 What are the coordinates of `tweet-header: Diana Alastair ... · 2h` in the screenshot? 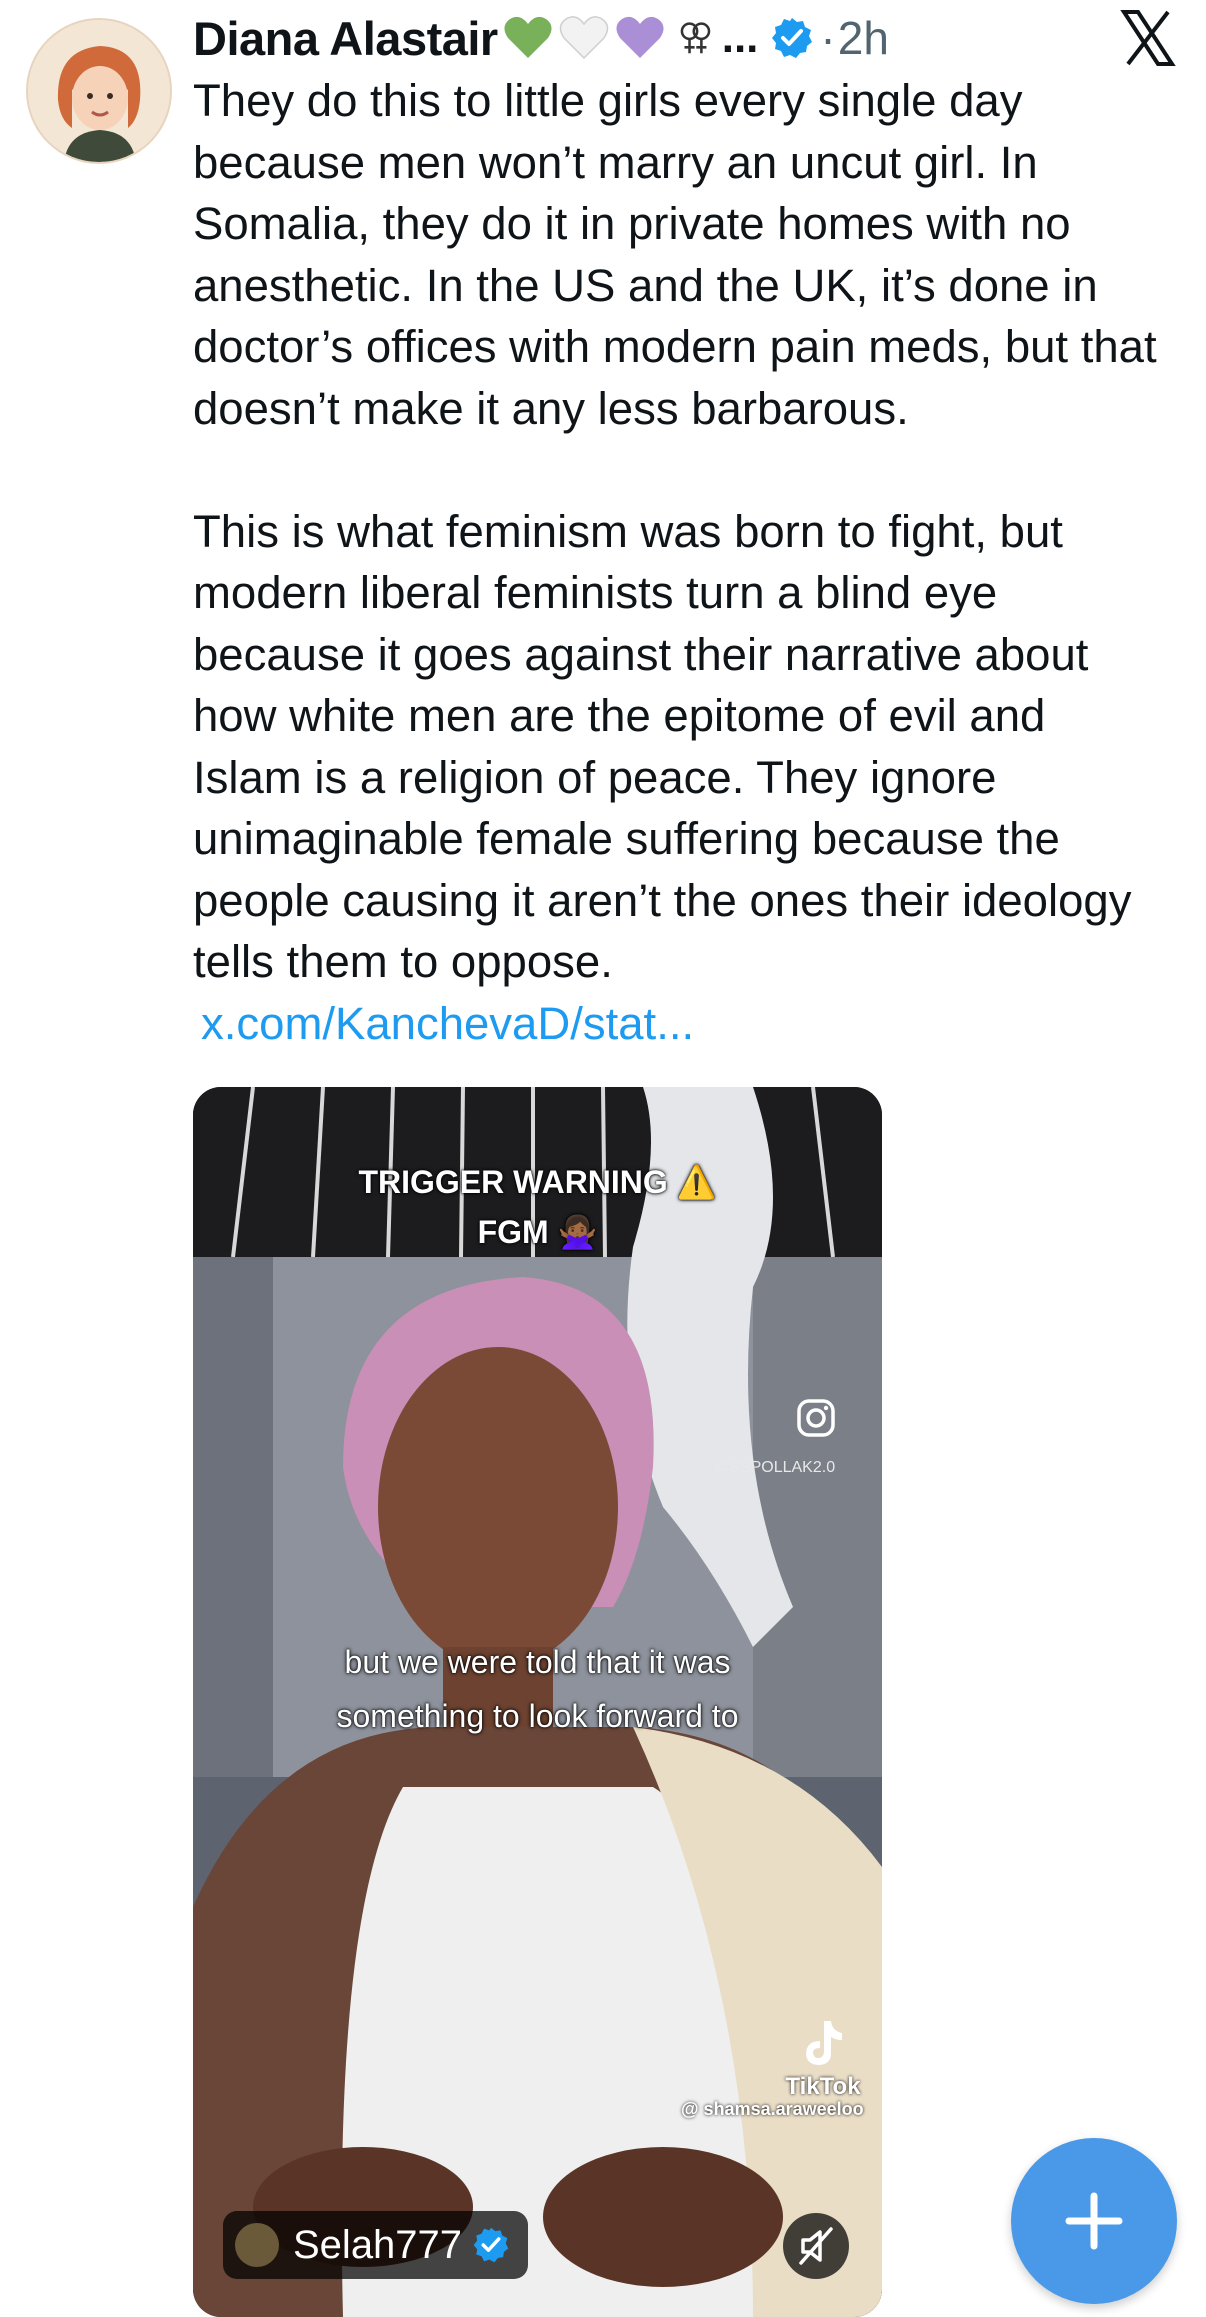 It's located at (541, 38).